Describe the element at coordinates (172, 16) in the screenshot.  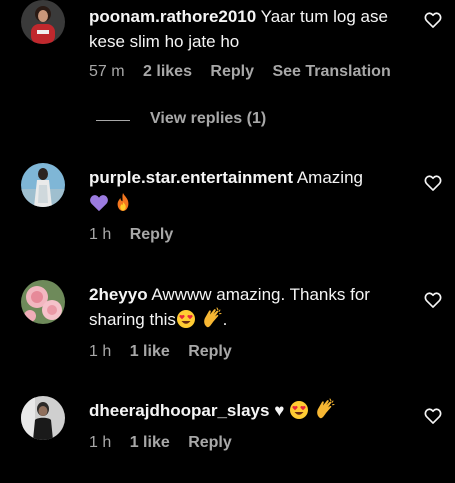
I see `comment-username: poonam.rathore2010` at that location.